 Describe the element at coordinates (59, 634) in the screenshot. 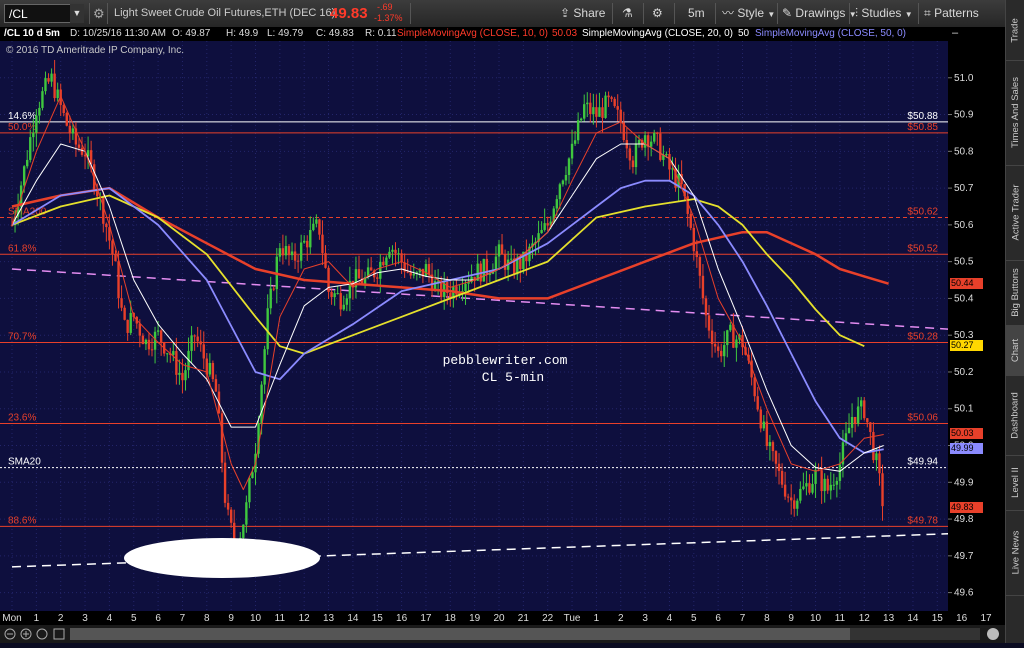

I see `drawing-tool-icon` at that location.